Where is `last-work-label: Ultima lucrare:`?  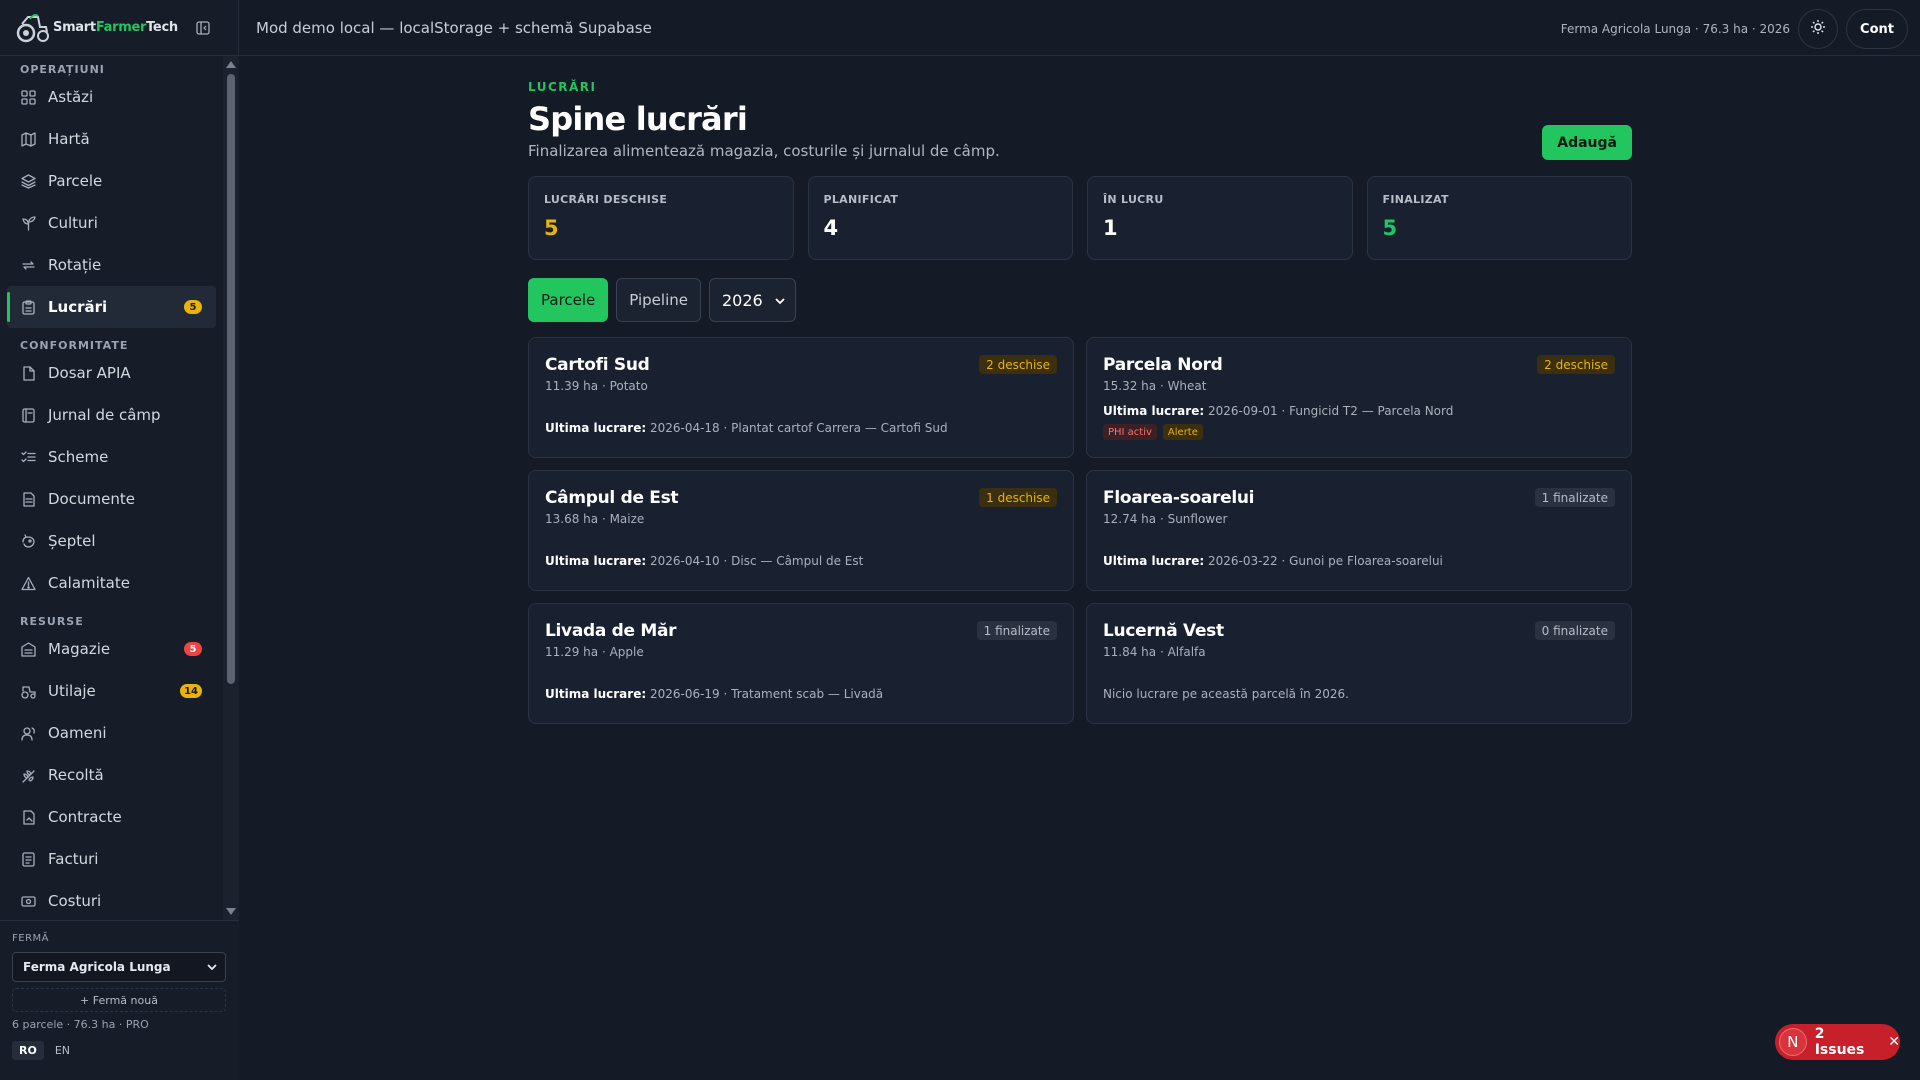 last-work-label: Ultima lucrare: is located at coordinates (596, 694).